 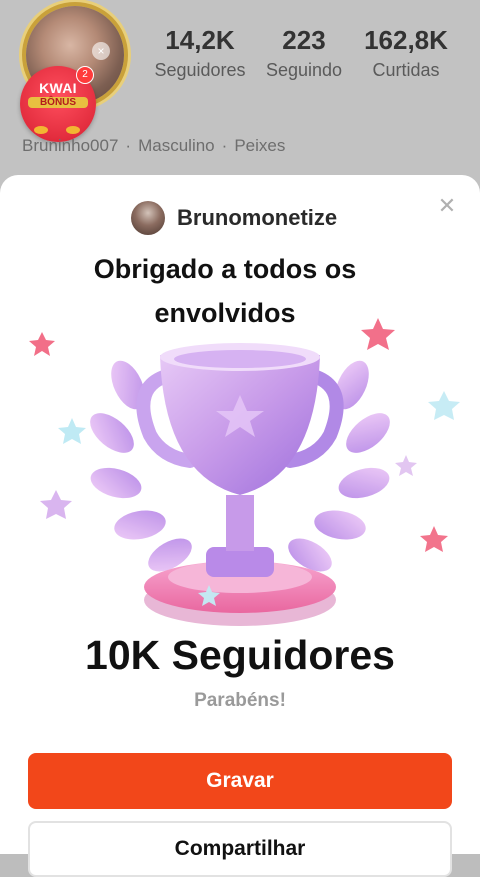 What do you see at coordinates (406, 40) in the screenshot?
I see `likes-count: 162,8K` at bounding box center [406, 40].